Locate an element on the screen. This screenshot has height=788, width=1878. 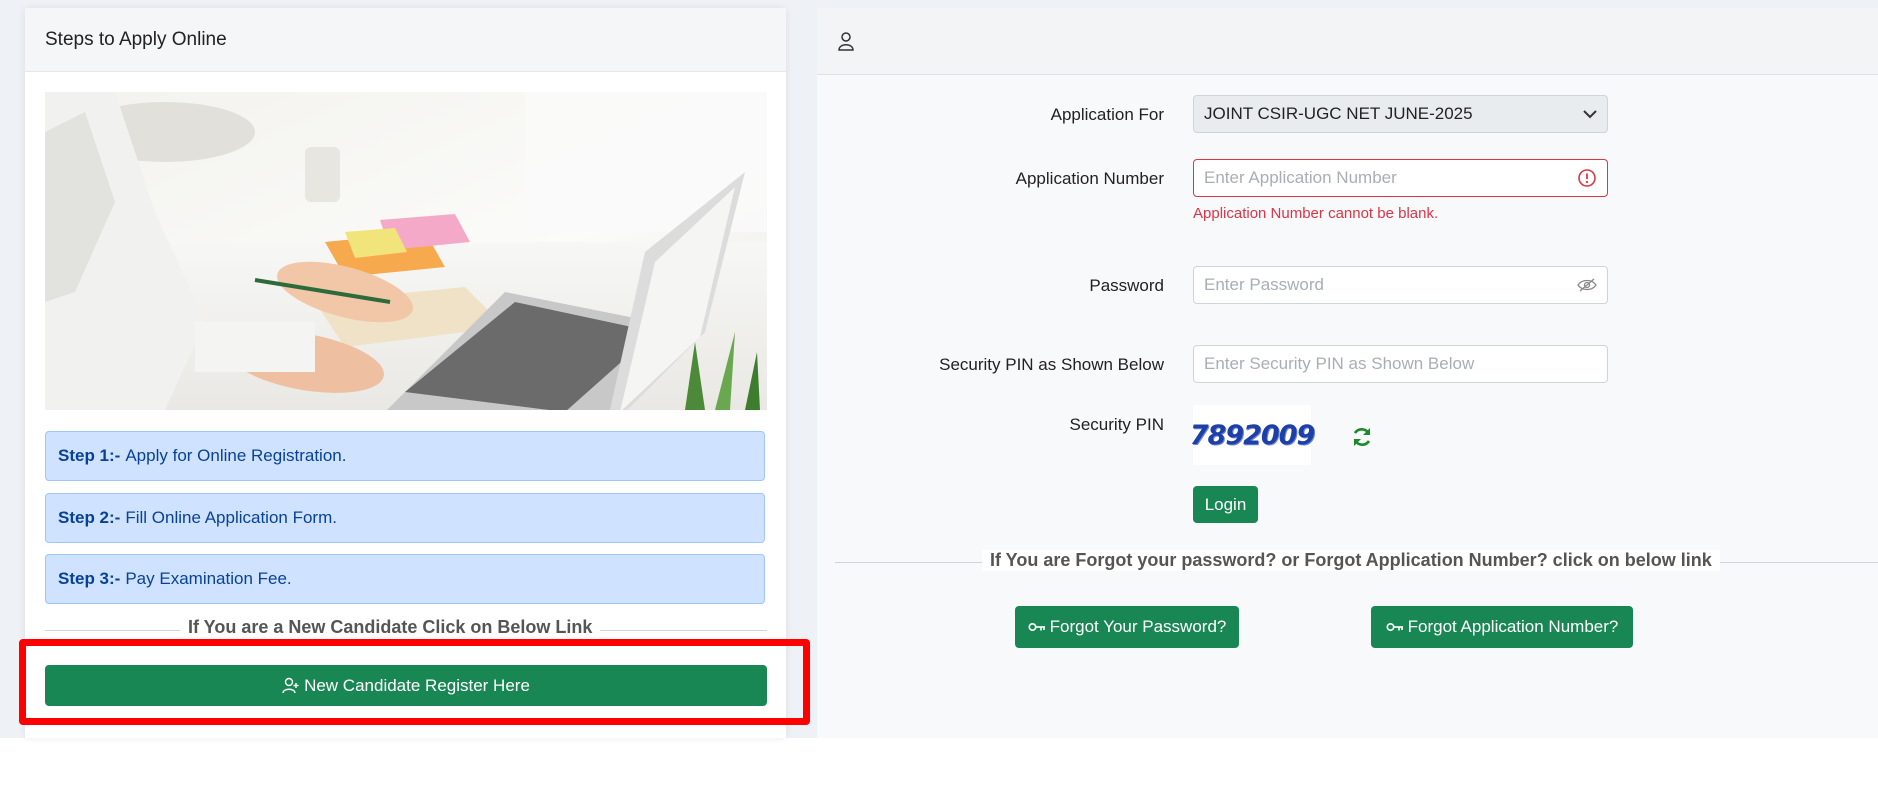
login-button: Login is located at coordinates (1225, 504).